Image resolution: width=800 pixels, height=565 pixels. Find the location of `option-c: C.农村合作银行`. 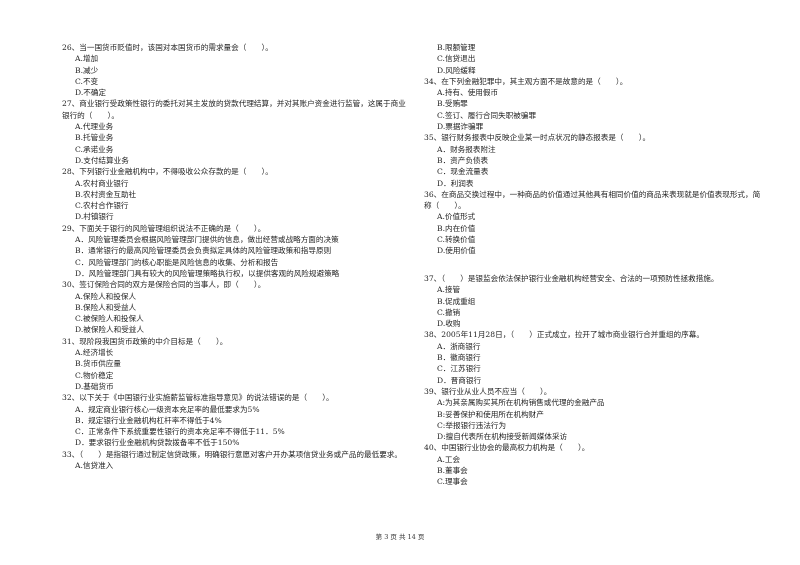

option-c: C.农村合作银行 is located at coordinates (102, 206).